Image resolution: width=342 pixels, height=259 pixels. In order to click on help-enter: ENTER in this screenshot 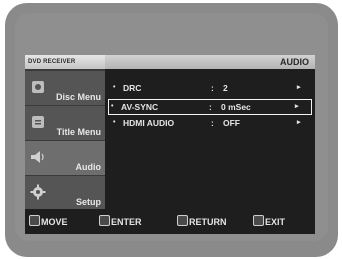, I will do `click(120, 222)`.